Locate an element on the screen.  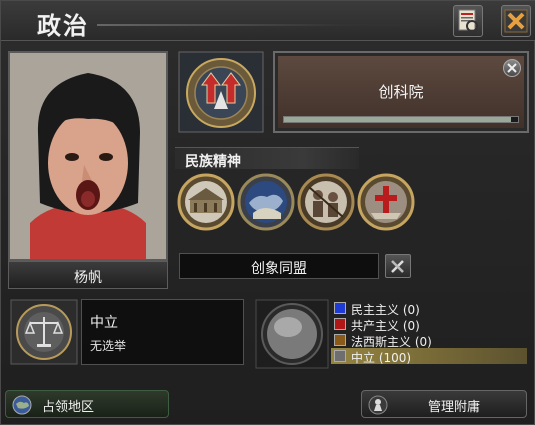
research-progress-fill is located at coordinates (397, 119).